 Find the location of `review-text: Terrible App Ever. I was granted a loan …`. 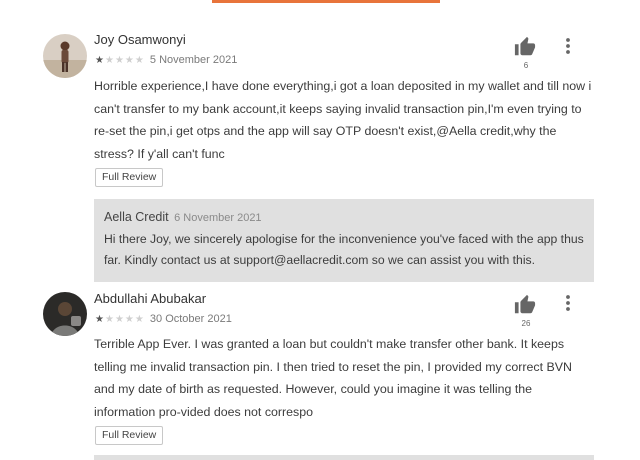

review-text: Terrible App Ever. I was granted a loan … is located at coordinates (333, 378).